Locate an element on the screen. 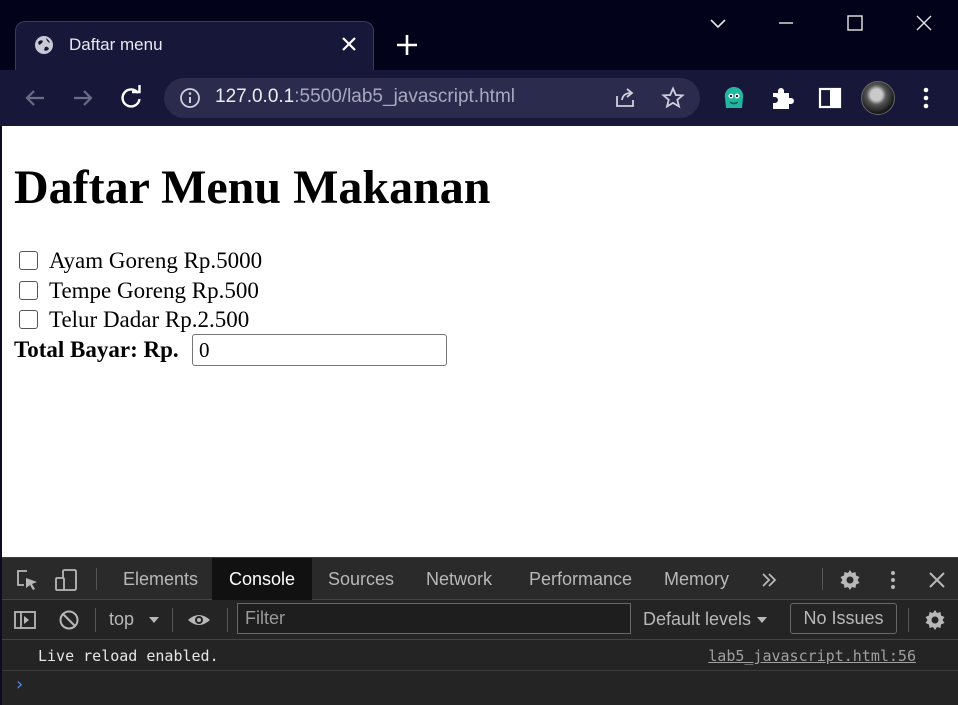  console-toolbar: top Default levels No Issues is located at coordinates (480, 620).